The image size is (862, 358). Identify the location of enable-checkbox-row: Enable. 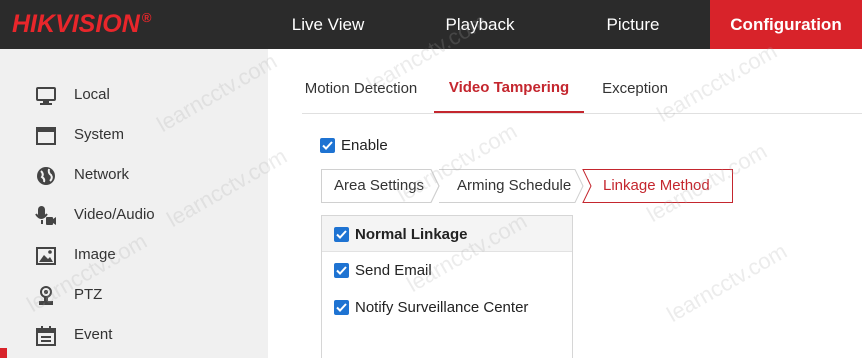
(354, 146).